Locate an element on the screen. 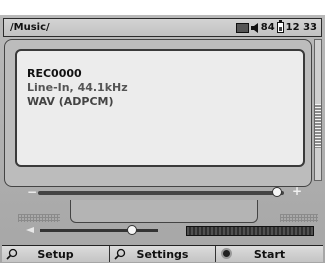  record-icon is located at coordinates (226, 253).